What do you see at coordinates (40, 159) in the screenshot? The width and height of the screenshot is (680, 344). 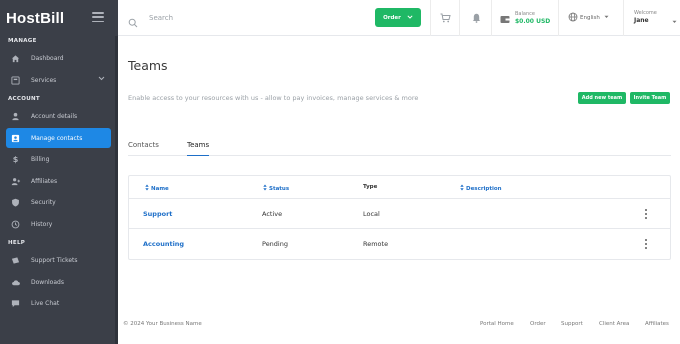 I see `sidebar-item-label: Billing` at bounding box center [40, 159].